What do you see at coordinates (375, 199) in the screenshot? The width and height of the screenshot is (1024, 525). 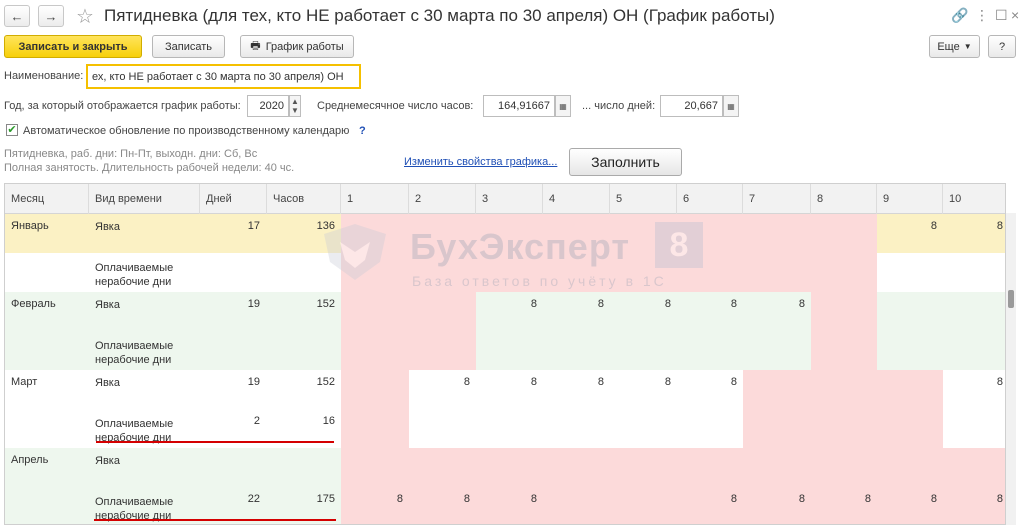 I see `header-day: 1` at bounding box center [375, 199].